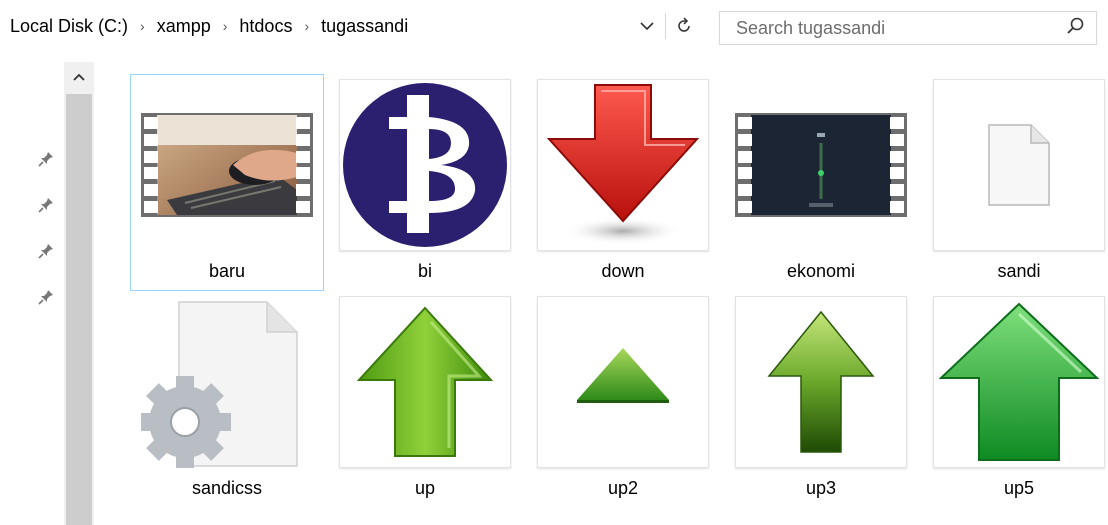 The image size is (1108, 525). Describe the element at coordinates (821, 488) in the screenshot. I see `file-name: up3` at that location.